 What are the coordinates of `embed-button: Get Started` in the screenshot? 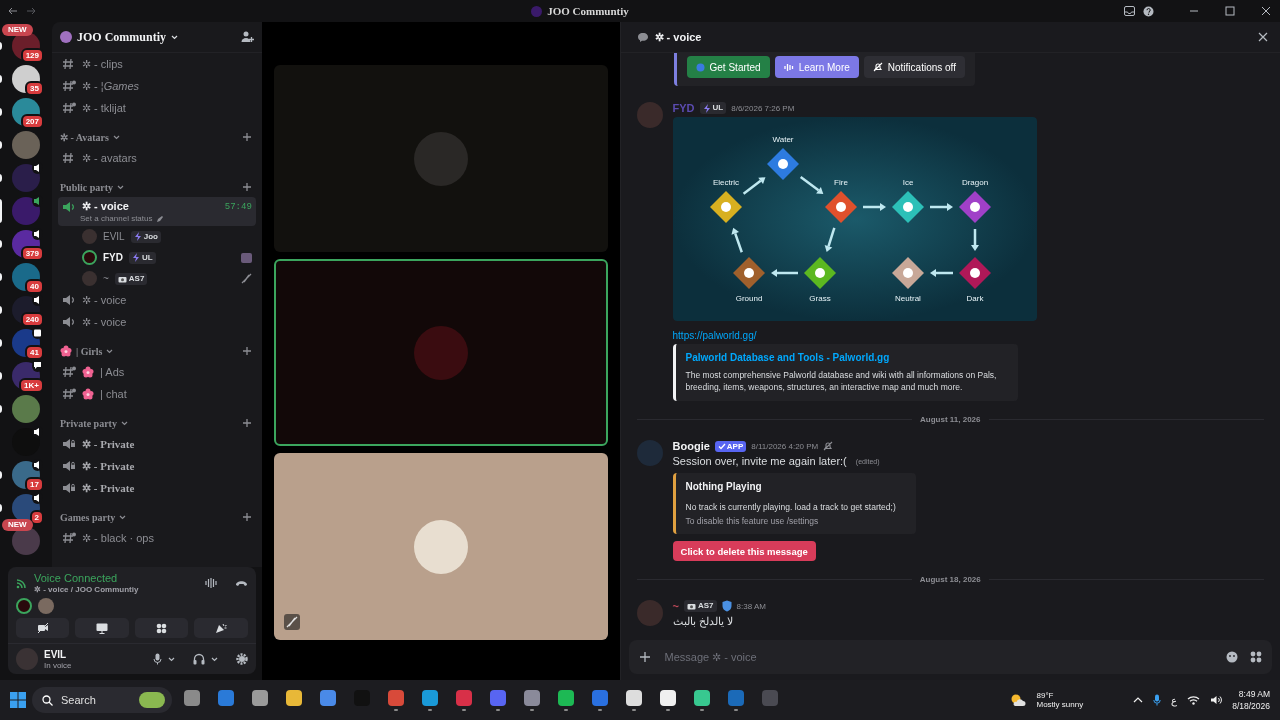 It's located at (728, 67).